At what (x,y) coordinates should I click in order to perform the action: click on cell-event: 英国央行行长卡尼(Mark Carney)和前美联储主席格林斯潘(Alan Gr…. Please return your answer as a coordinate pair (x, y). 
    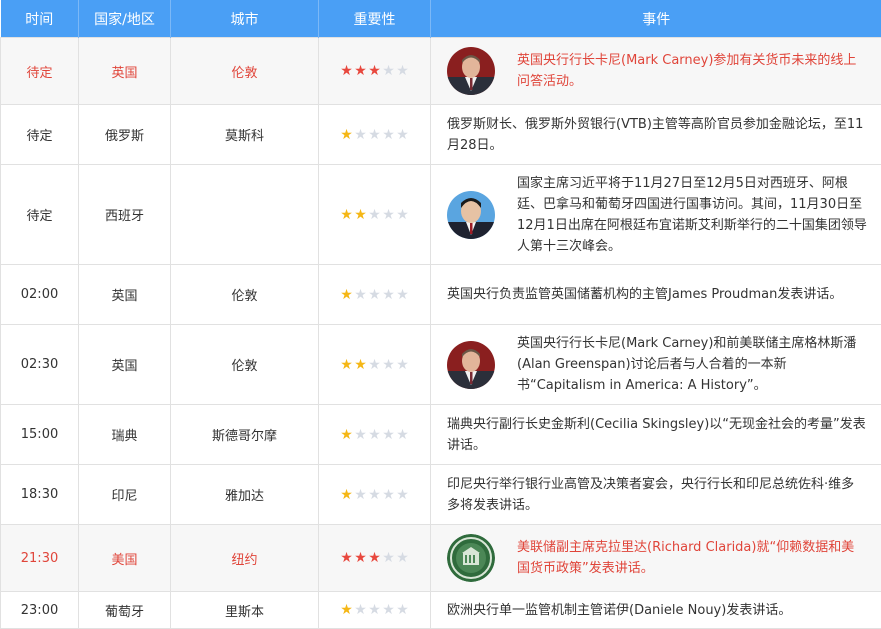
    Looking at the image, I should click on (656, 365).